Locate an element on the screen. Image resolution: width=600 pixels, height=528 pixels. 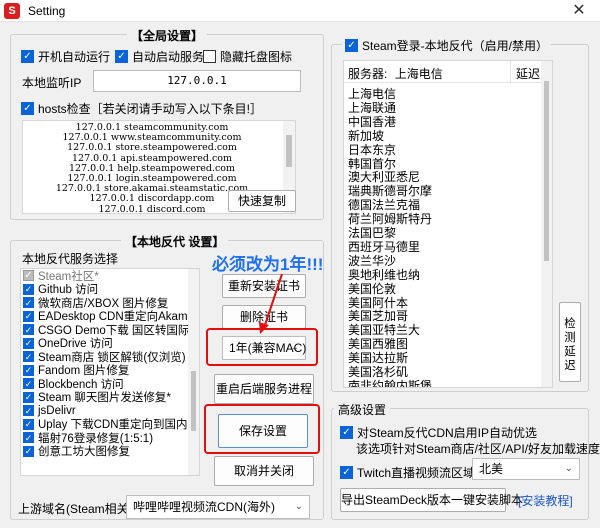
window-title: Setting is located at coordinates (47, 11).